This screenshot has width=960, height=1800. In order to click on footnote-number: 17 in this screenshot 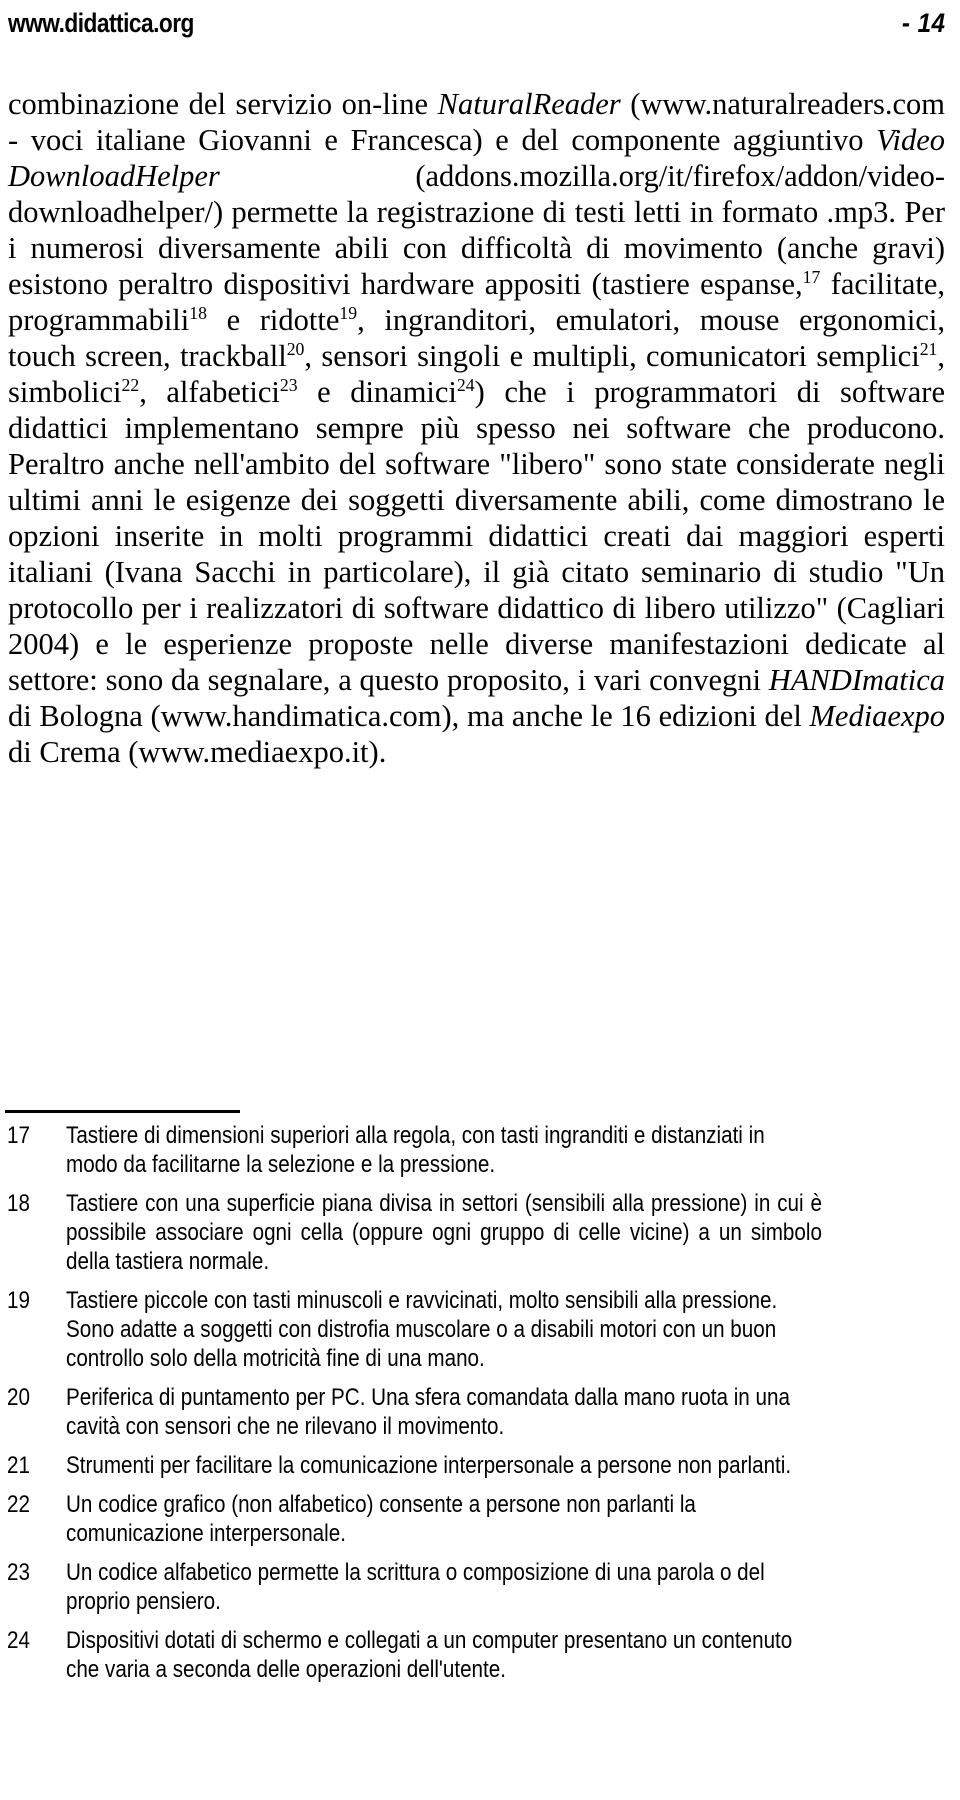, I will do `click(18, 1135)`.